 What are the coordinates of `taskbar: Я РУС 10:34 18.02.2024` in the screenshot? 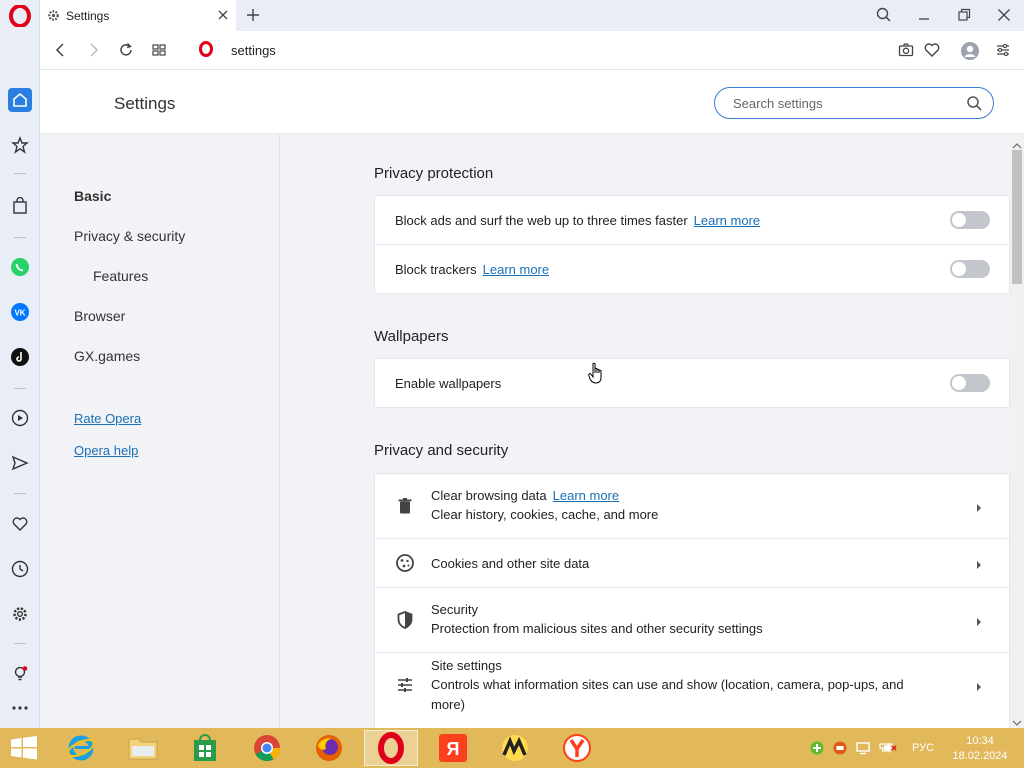 It's located at (512, 748).